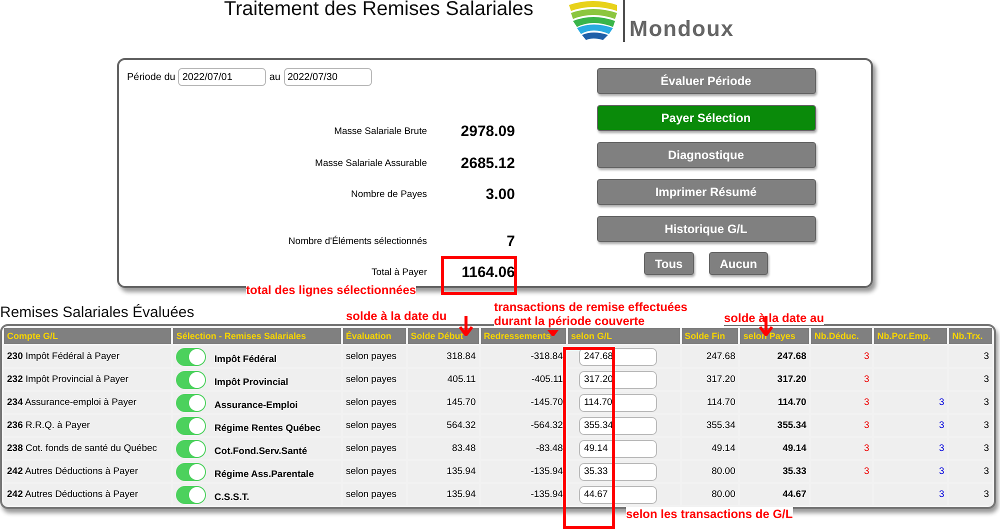 This screenshot has width=1000, height=532. Describe the element at coordinates (398, 272) in the screenshot. I see `stat-label: Total à Payer` at that location.